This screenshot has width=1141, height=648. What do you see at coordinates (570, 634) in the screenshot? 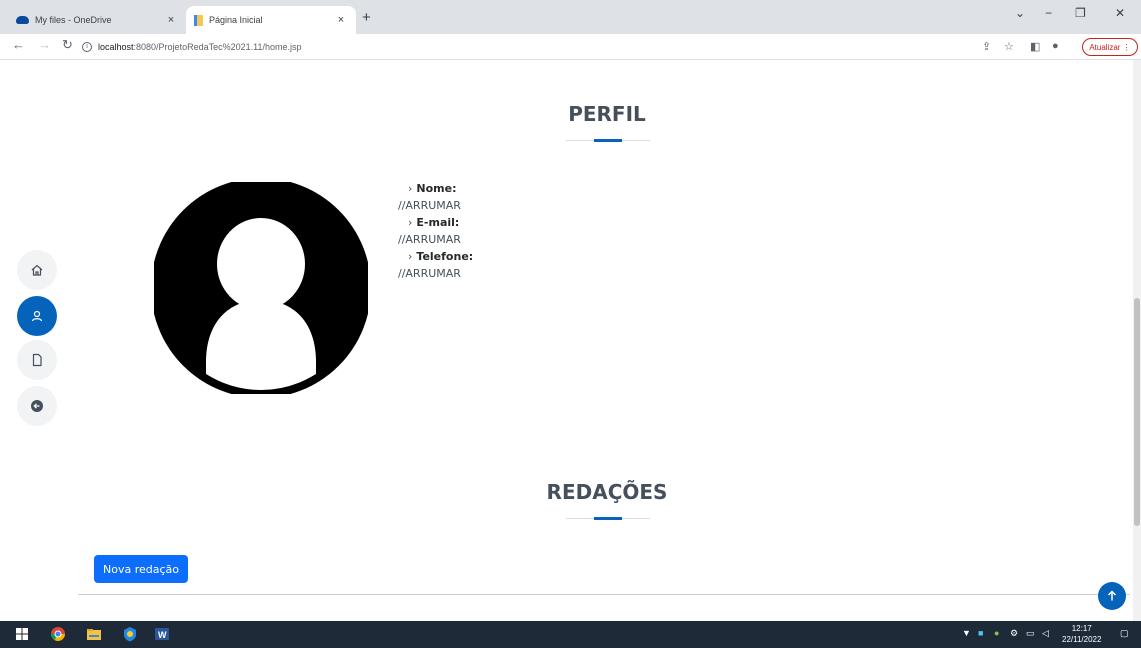
I see `windows-taskbar: W ▼ ■ ● ⚙ ▭ ◁ 12:17 22/11/2022 ▢` at bounding box center [570, 634].